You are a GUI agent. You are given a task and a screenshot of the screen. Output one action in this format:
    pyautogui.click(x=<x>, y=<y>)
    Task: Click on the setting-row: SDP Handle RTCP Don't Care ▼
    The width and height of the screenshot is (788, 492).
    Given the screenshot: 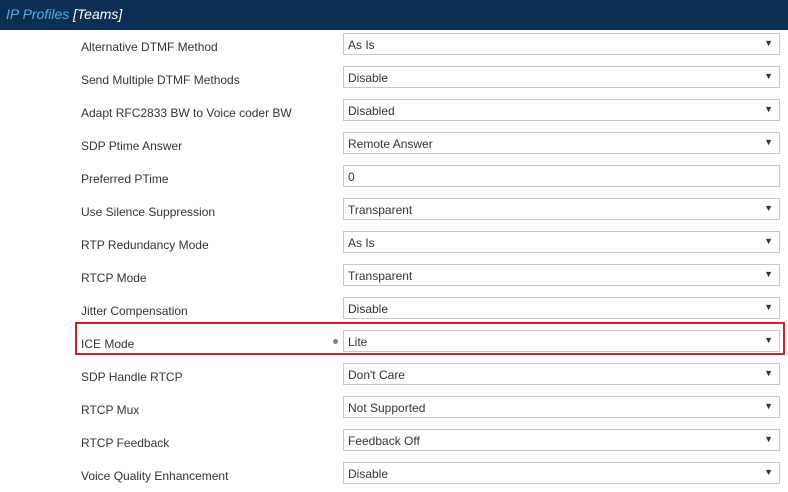 What is the action you would take?
    pyautogui.click(x=394, y=376)
    